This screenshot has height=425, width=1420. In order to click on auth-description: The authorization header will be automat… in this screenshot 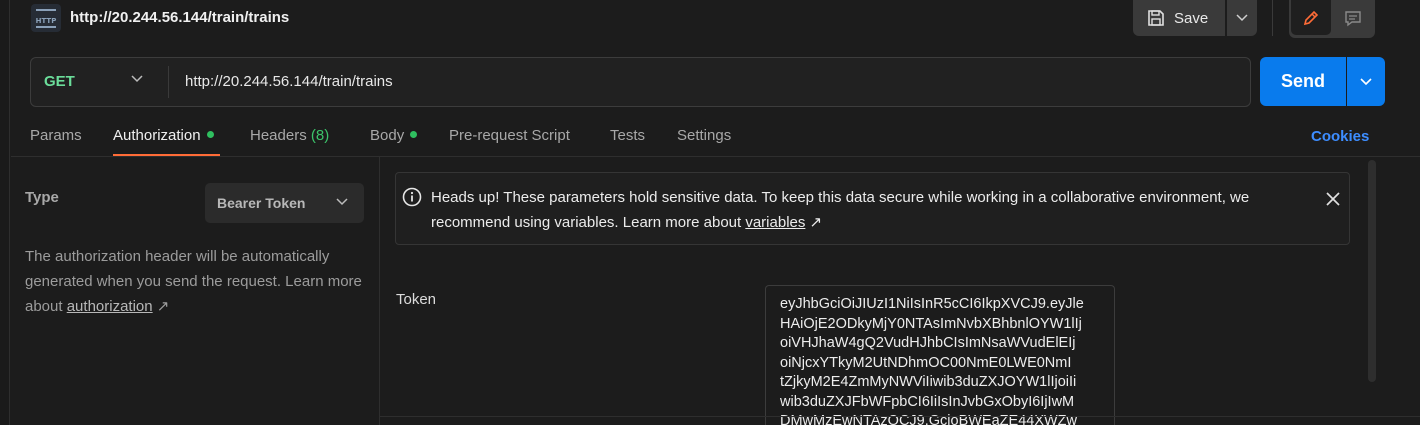, I will do `click(195, 281)`.